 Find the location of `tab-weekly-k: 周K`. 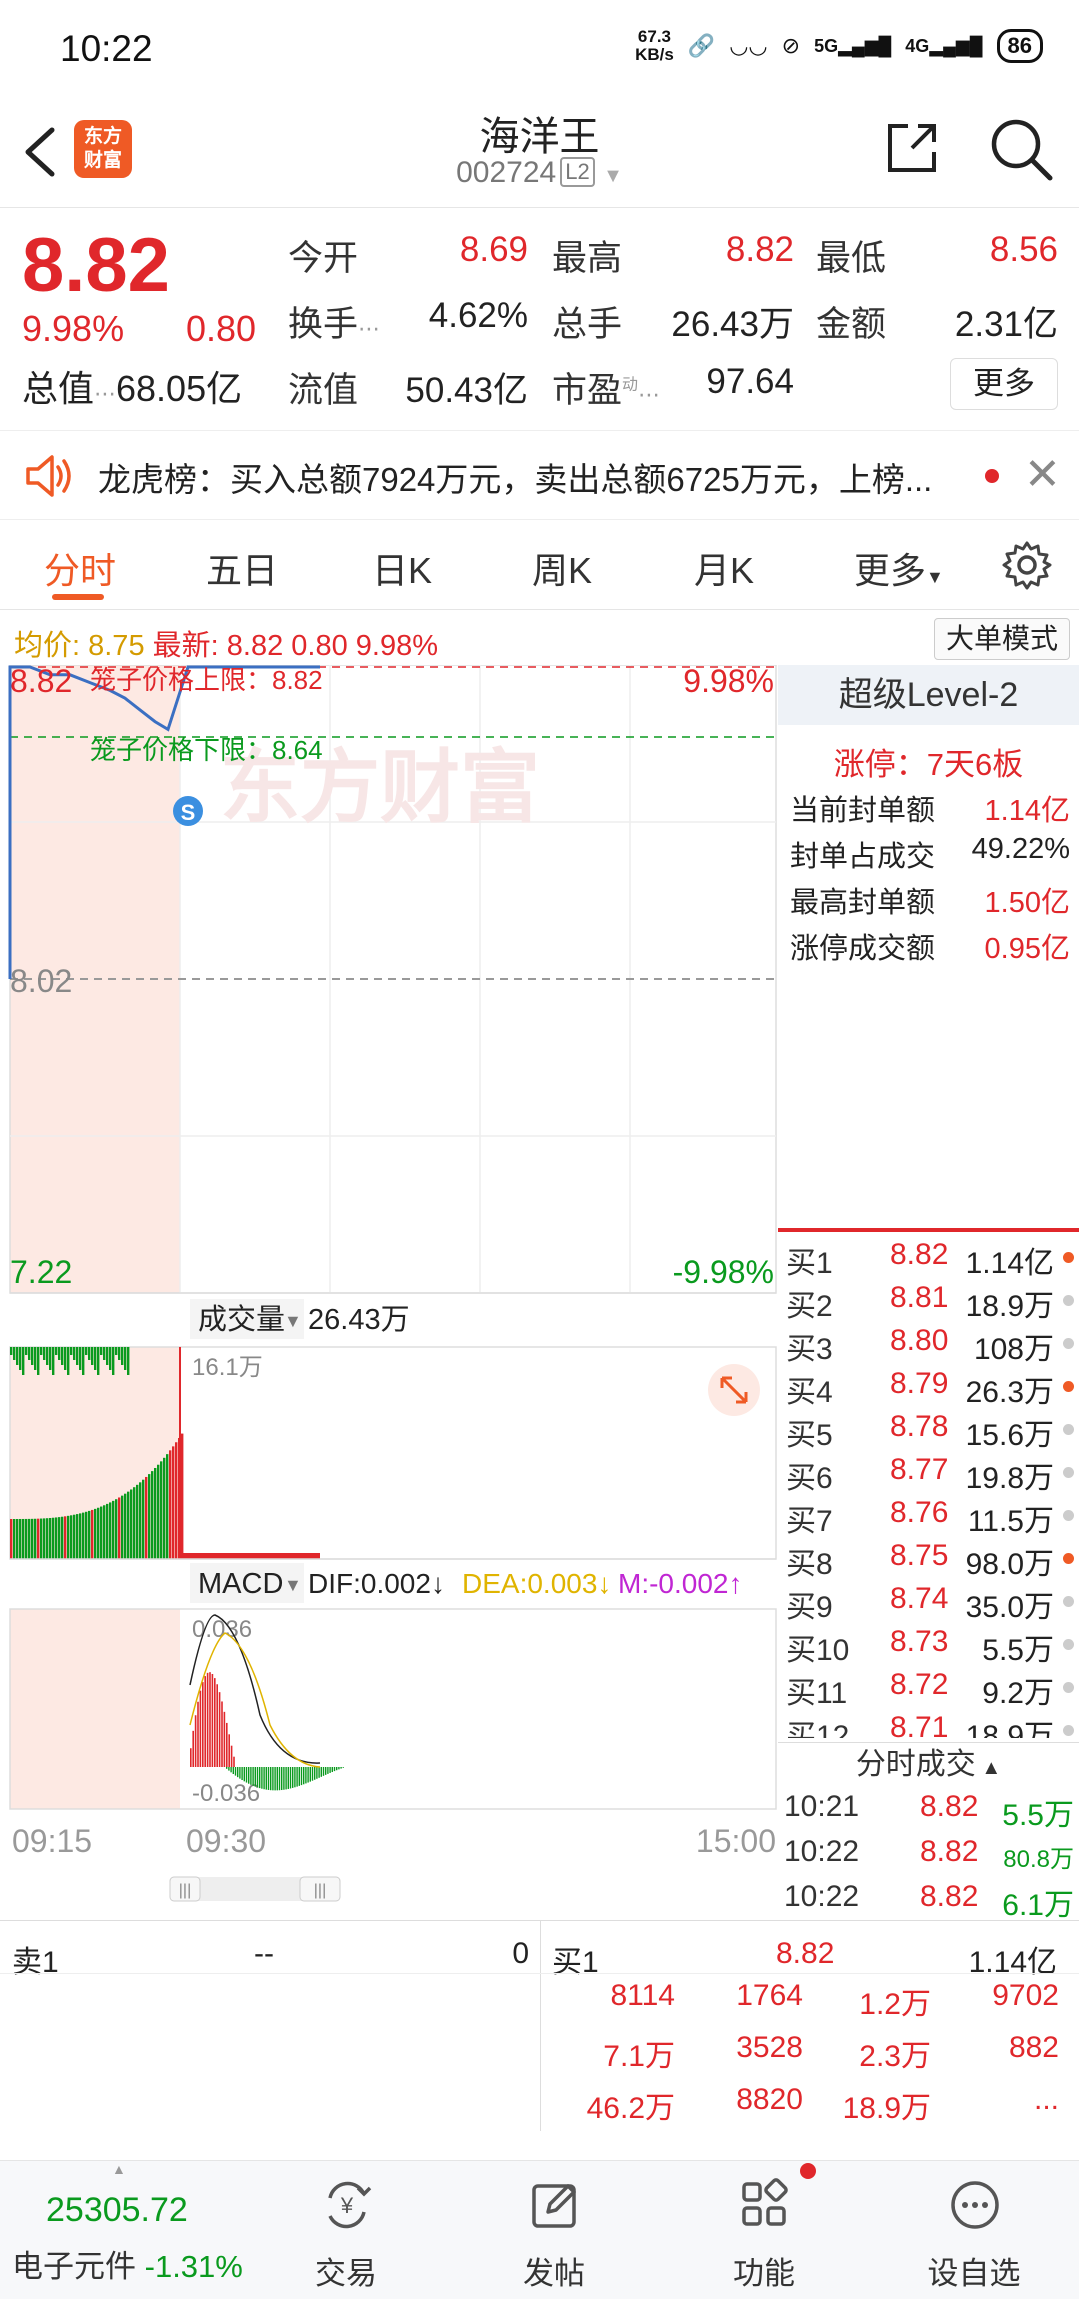

tab-weekly-k: 周K is located at coordinates (562, 568).